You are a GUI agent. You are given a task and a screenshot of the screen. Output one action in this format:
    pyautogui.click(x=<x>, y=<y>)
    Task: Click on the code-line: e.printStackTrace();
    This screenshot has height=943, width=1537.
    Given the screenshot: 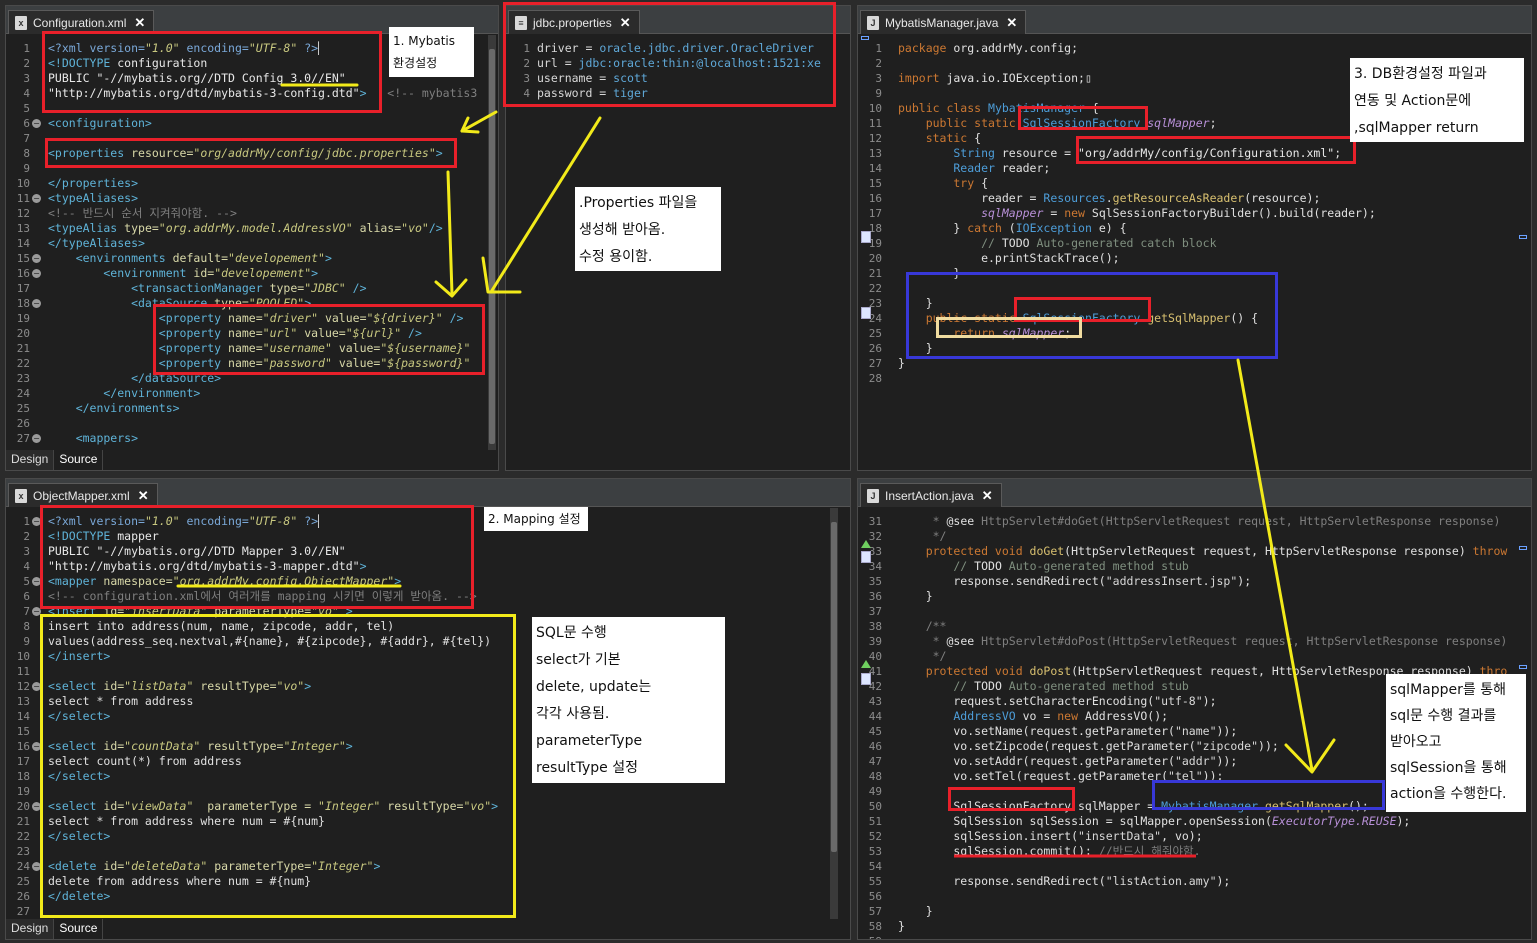 What is the action you would take?
    pyautogui.click(x=1008, y=258)
    